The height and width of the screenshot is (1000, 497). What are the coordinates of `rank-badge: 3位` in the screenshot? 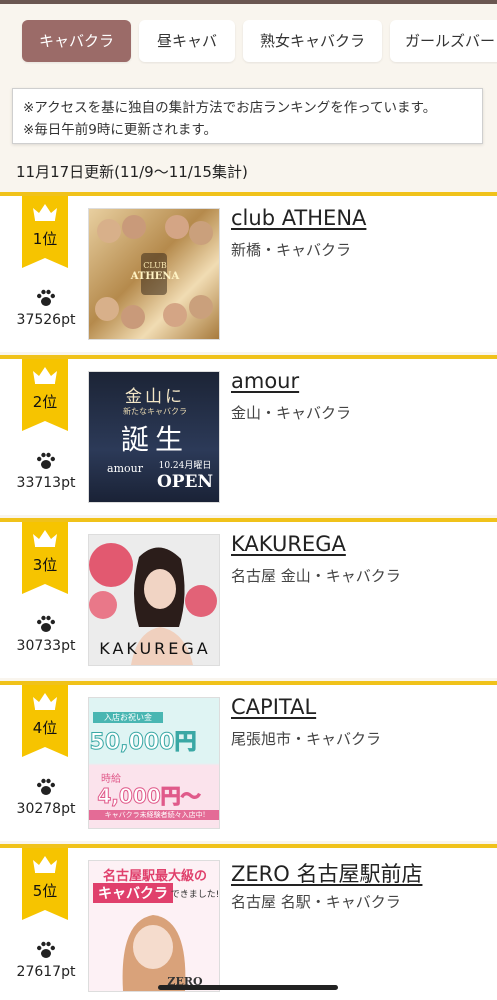 It's located at (45, 558).